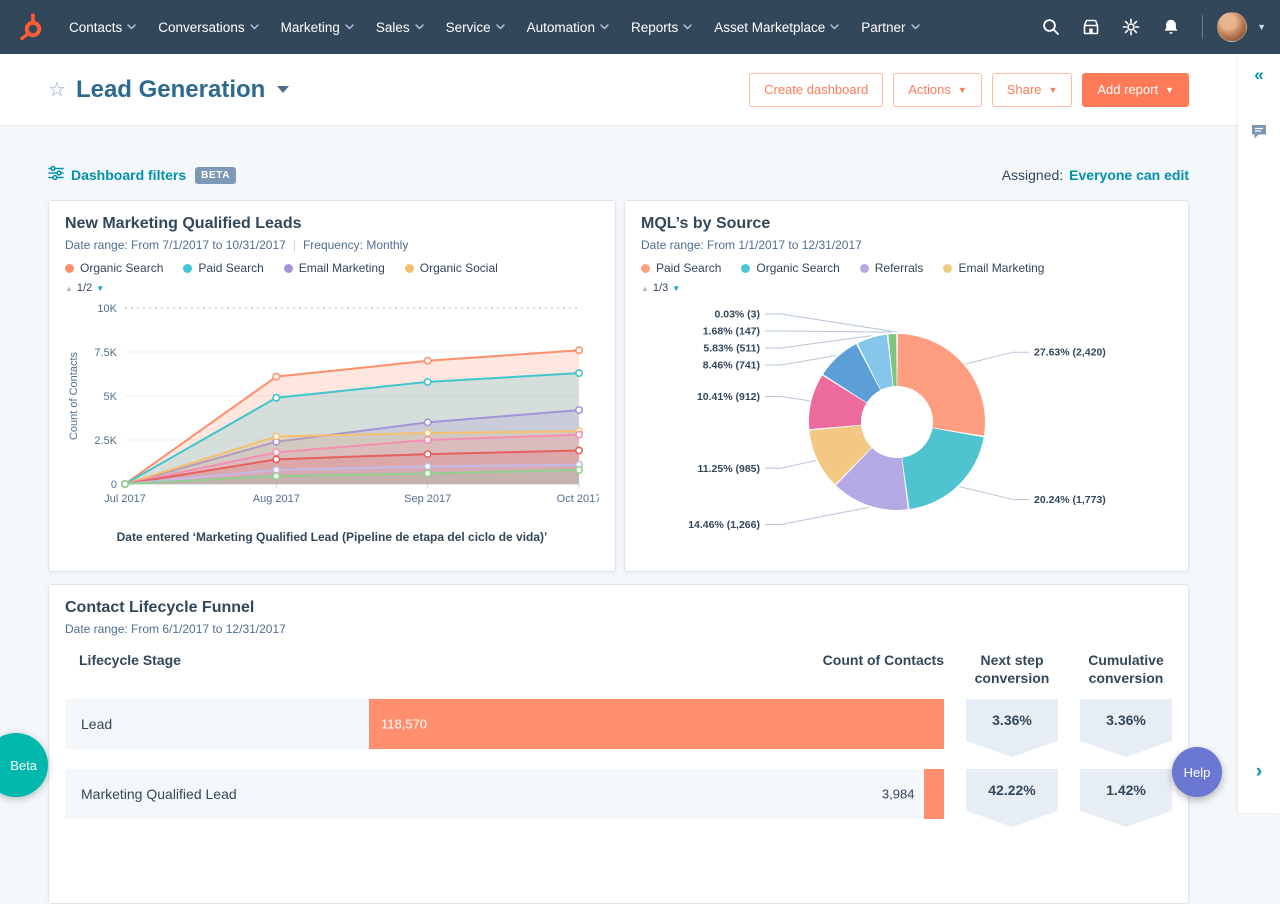 Image resolution: width=1280 pixels, height=904 pixels. Describe the element at coordinates (183, 223) in the screenshot. I see `report-title: New Marketing Qualified Leads` at that location.